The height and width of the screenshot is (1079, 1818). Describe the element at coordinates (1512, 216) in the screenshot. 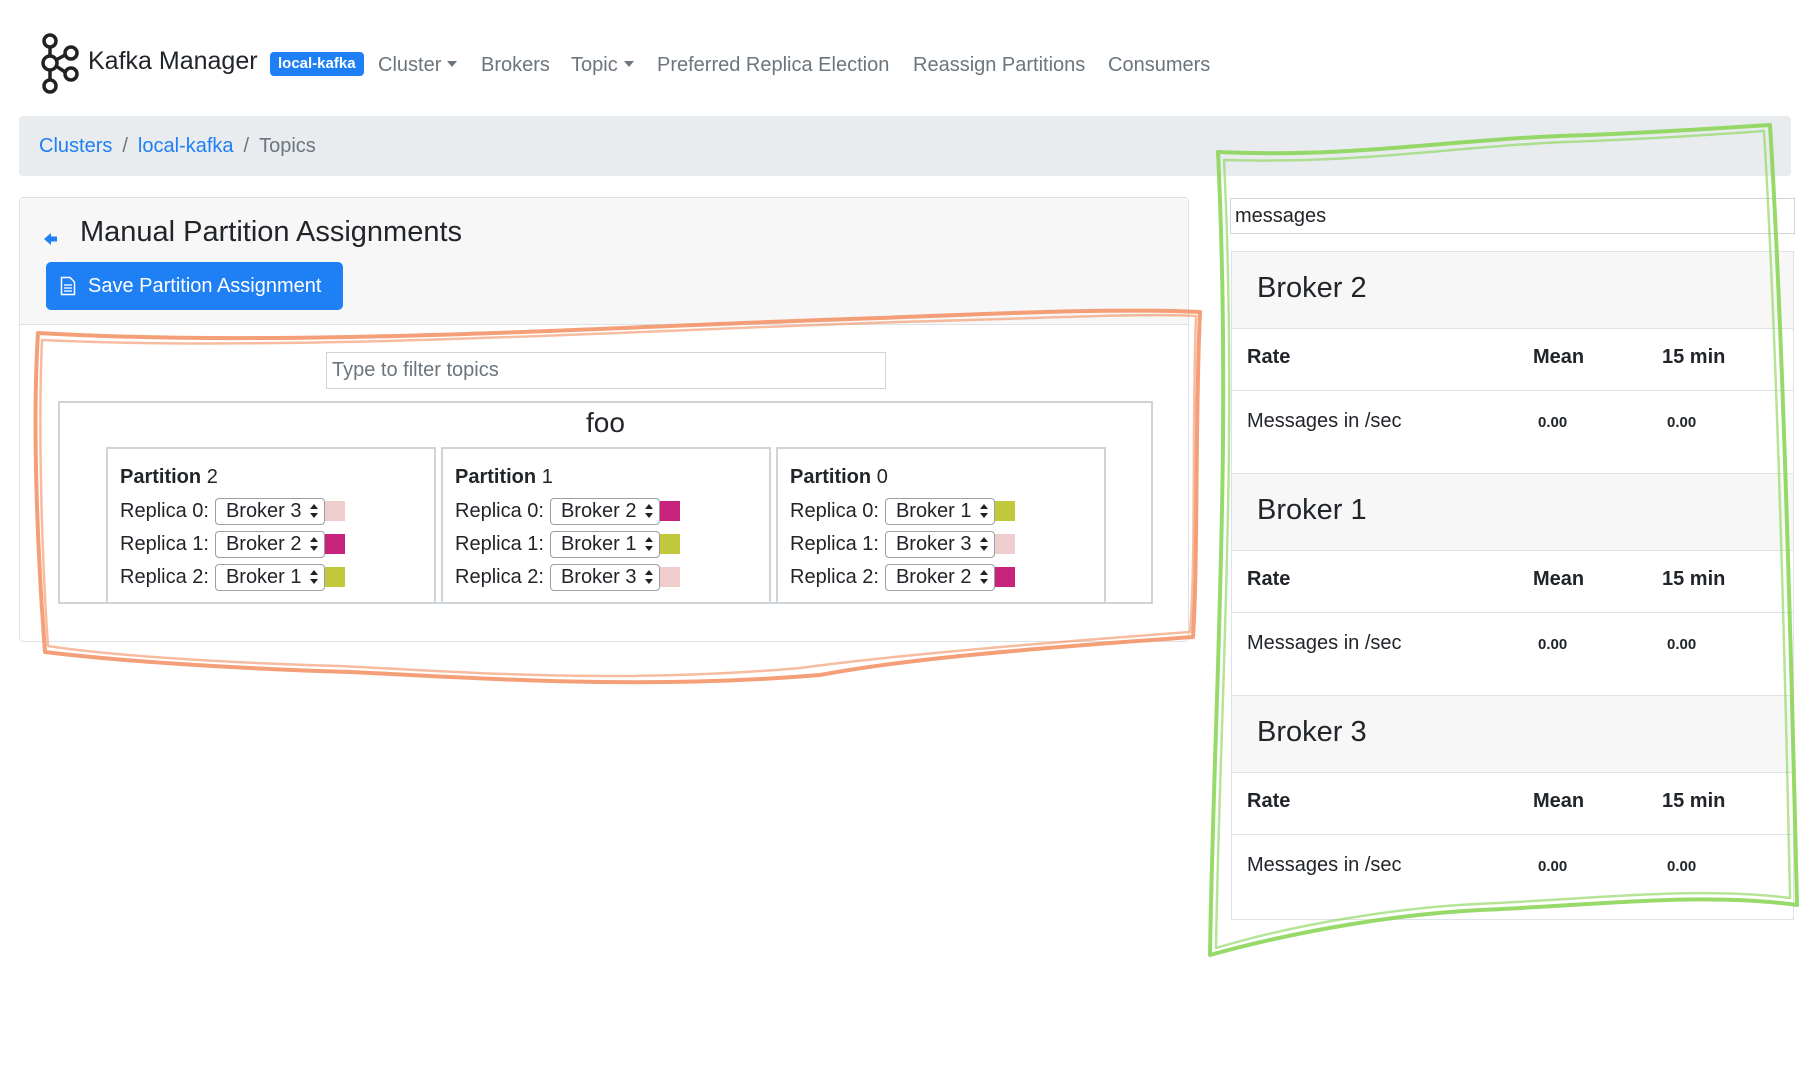

I see `metrics-search-input: messages` at that location.